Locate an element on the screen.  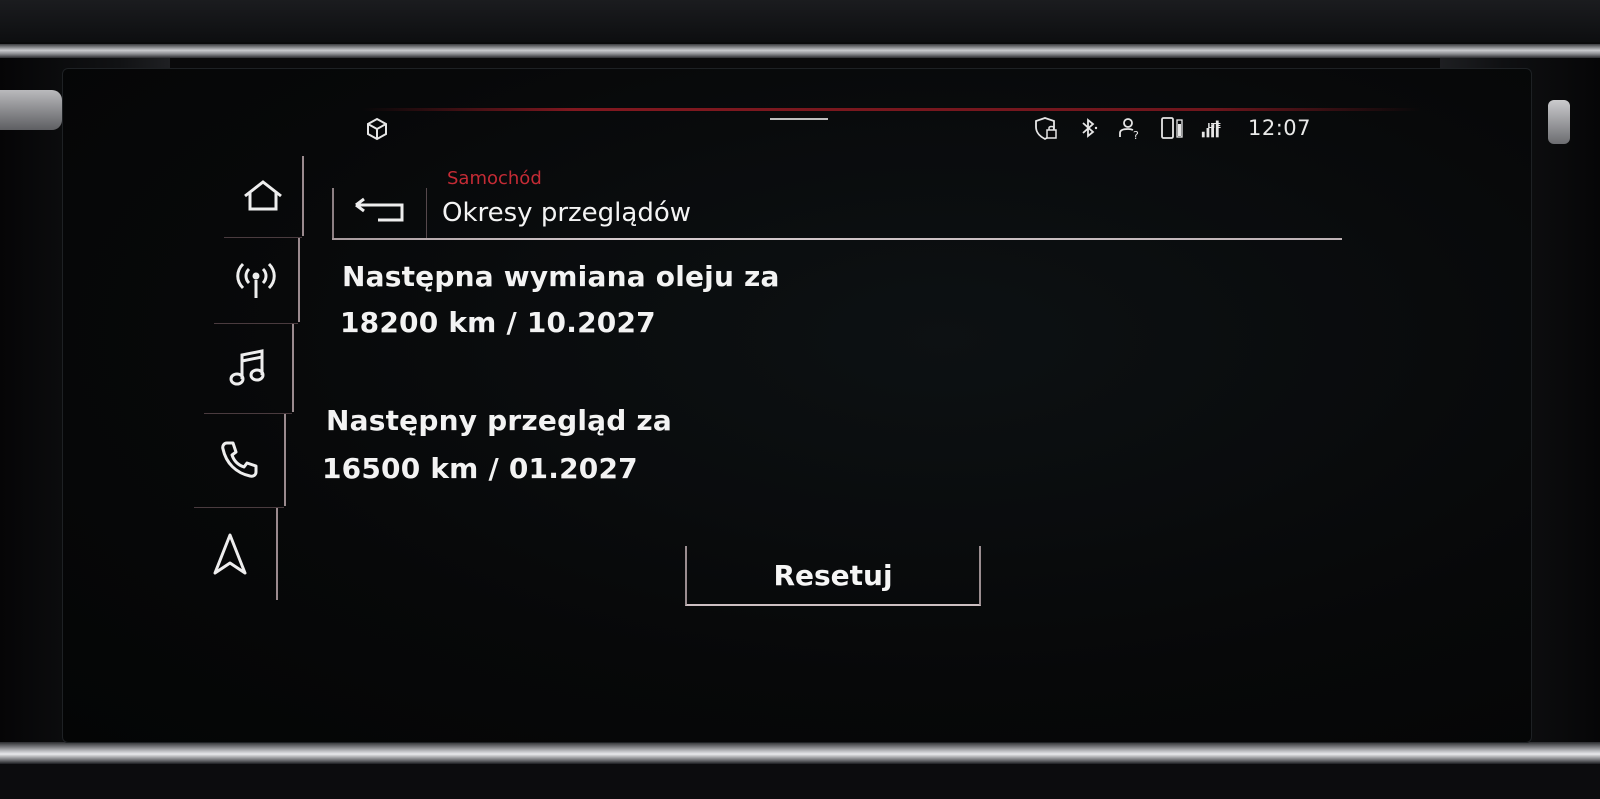
lte-signal-icon: LTE is located at coordinates (1214, 128).